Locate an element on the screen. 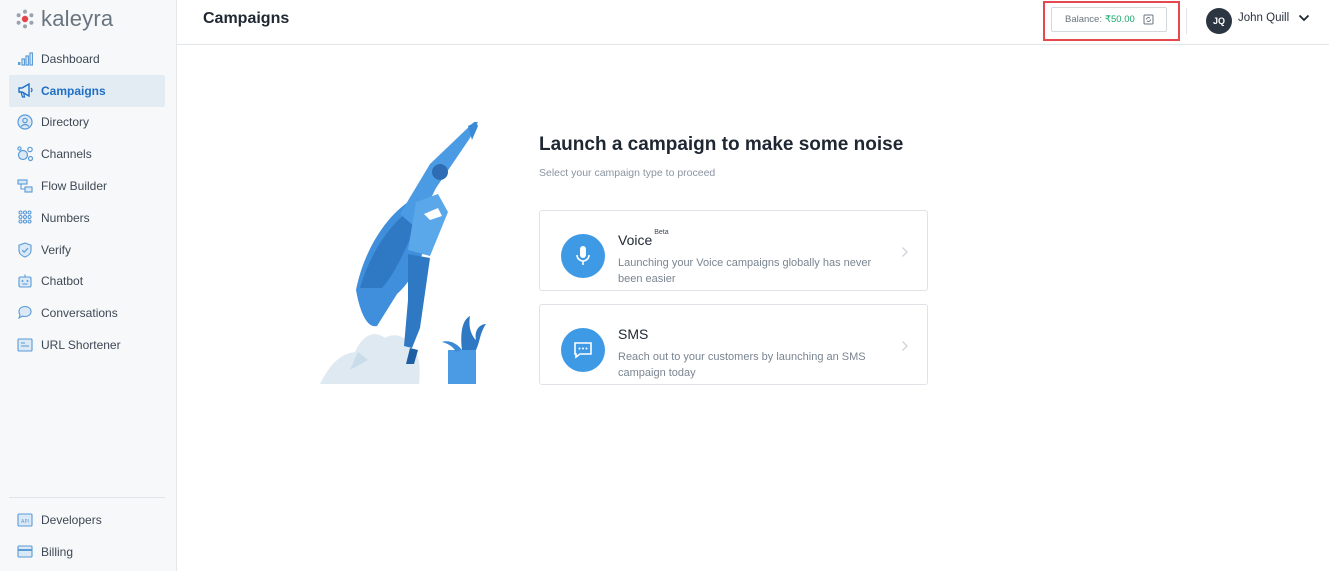 This screenshot has height=571, width=1329. brand-logo: kaleyra is located at coordinates (64, 19).